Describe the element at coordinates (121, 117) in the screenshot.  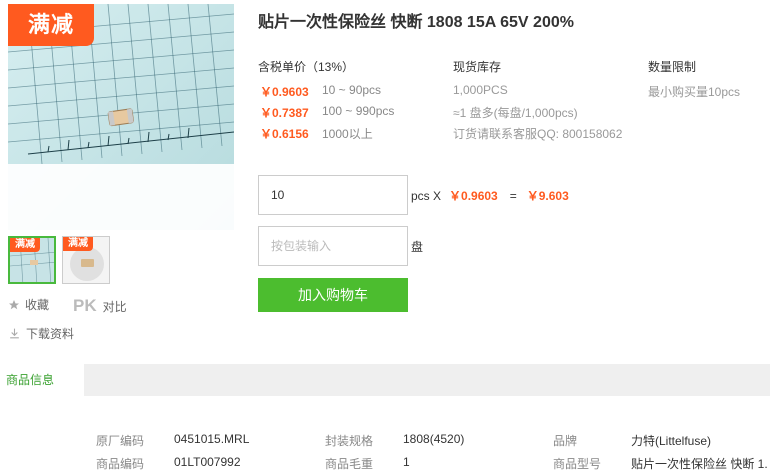
I see `product-main-image: 满减` at that location.